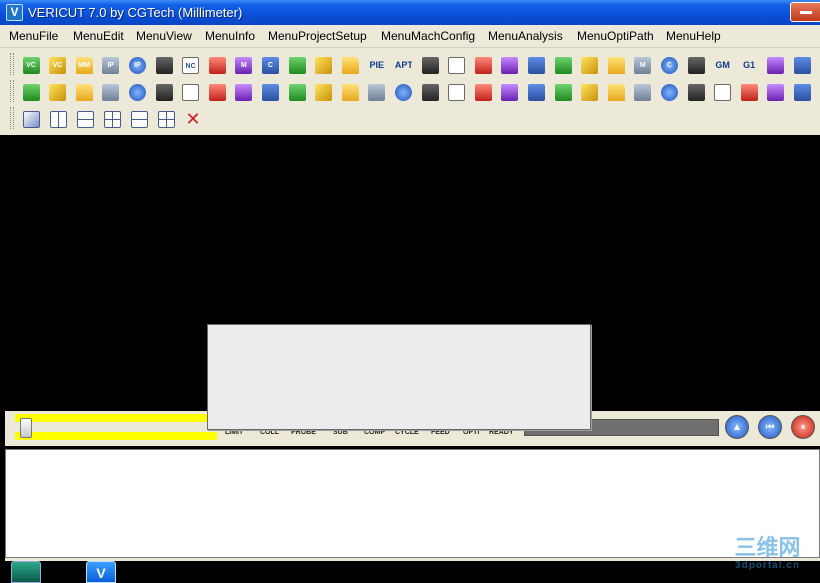  Describe the element at coordinates (457, 92) in the screenshot. I see `section-button` at that location.